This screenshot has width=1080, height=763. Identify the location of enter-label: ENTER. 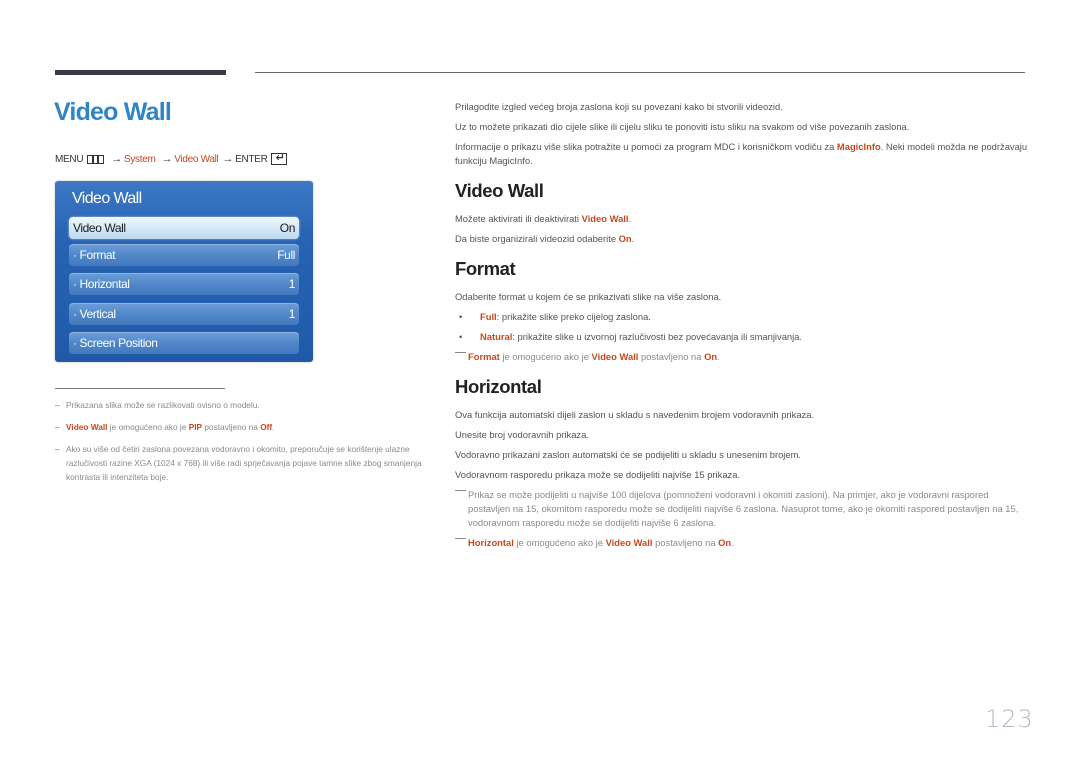
(251, 159).